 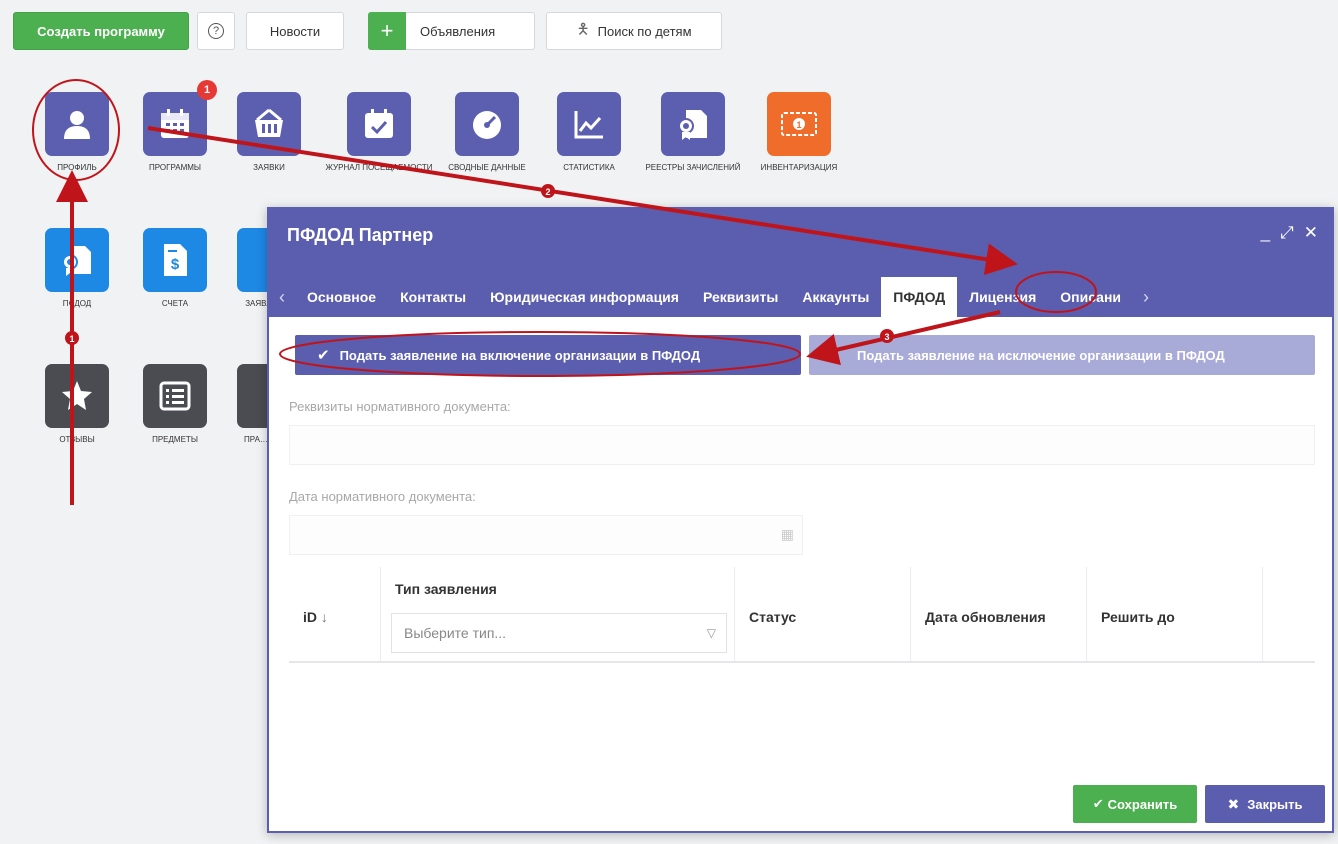 I want to click on annotation-step-2: 2, so click(x=547, y=192).